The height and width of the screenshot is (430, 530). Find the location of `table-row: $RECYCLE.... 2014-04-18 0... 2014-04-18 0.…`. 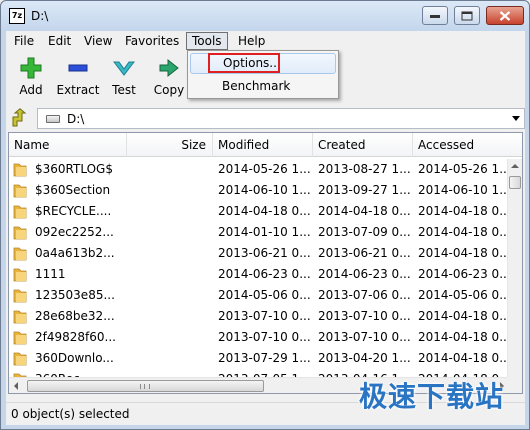

table-row: $RECYCLE.... 2014-04-18 0... 2014-04-18 0.… is located at coordinates (259, 211).